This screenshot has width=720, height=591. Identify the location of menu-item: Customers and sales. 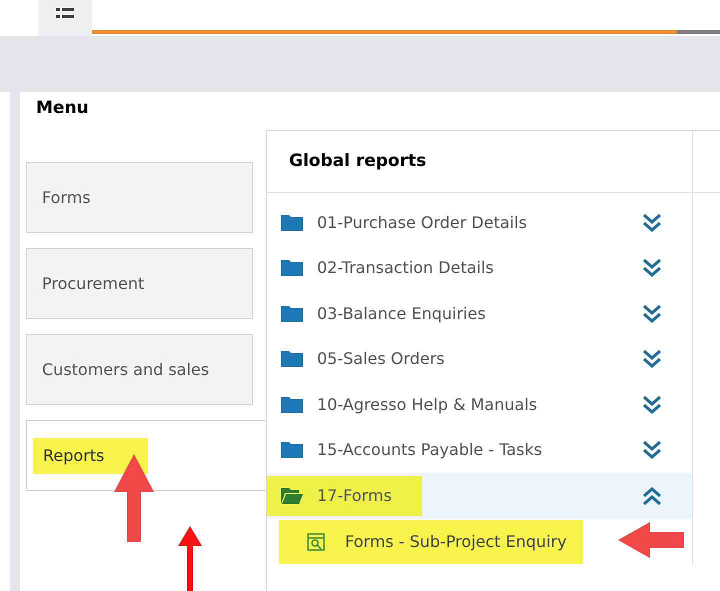
(139, 369).